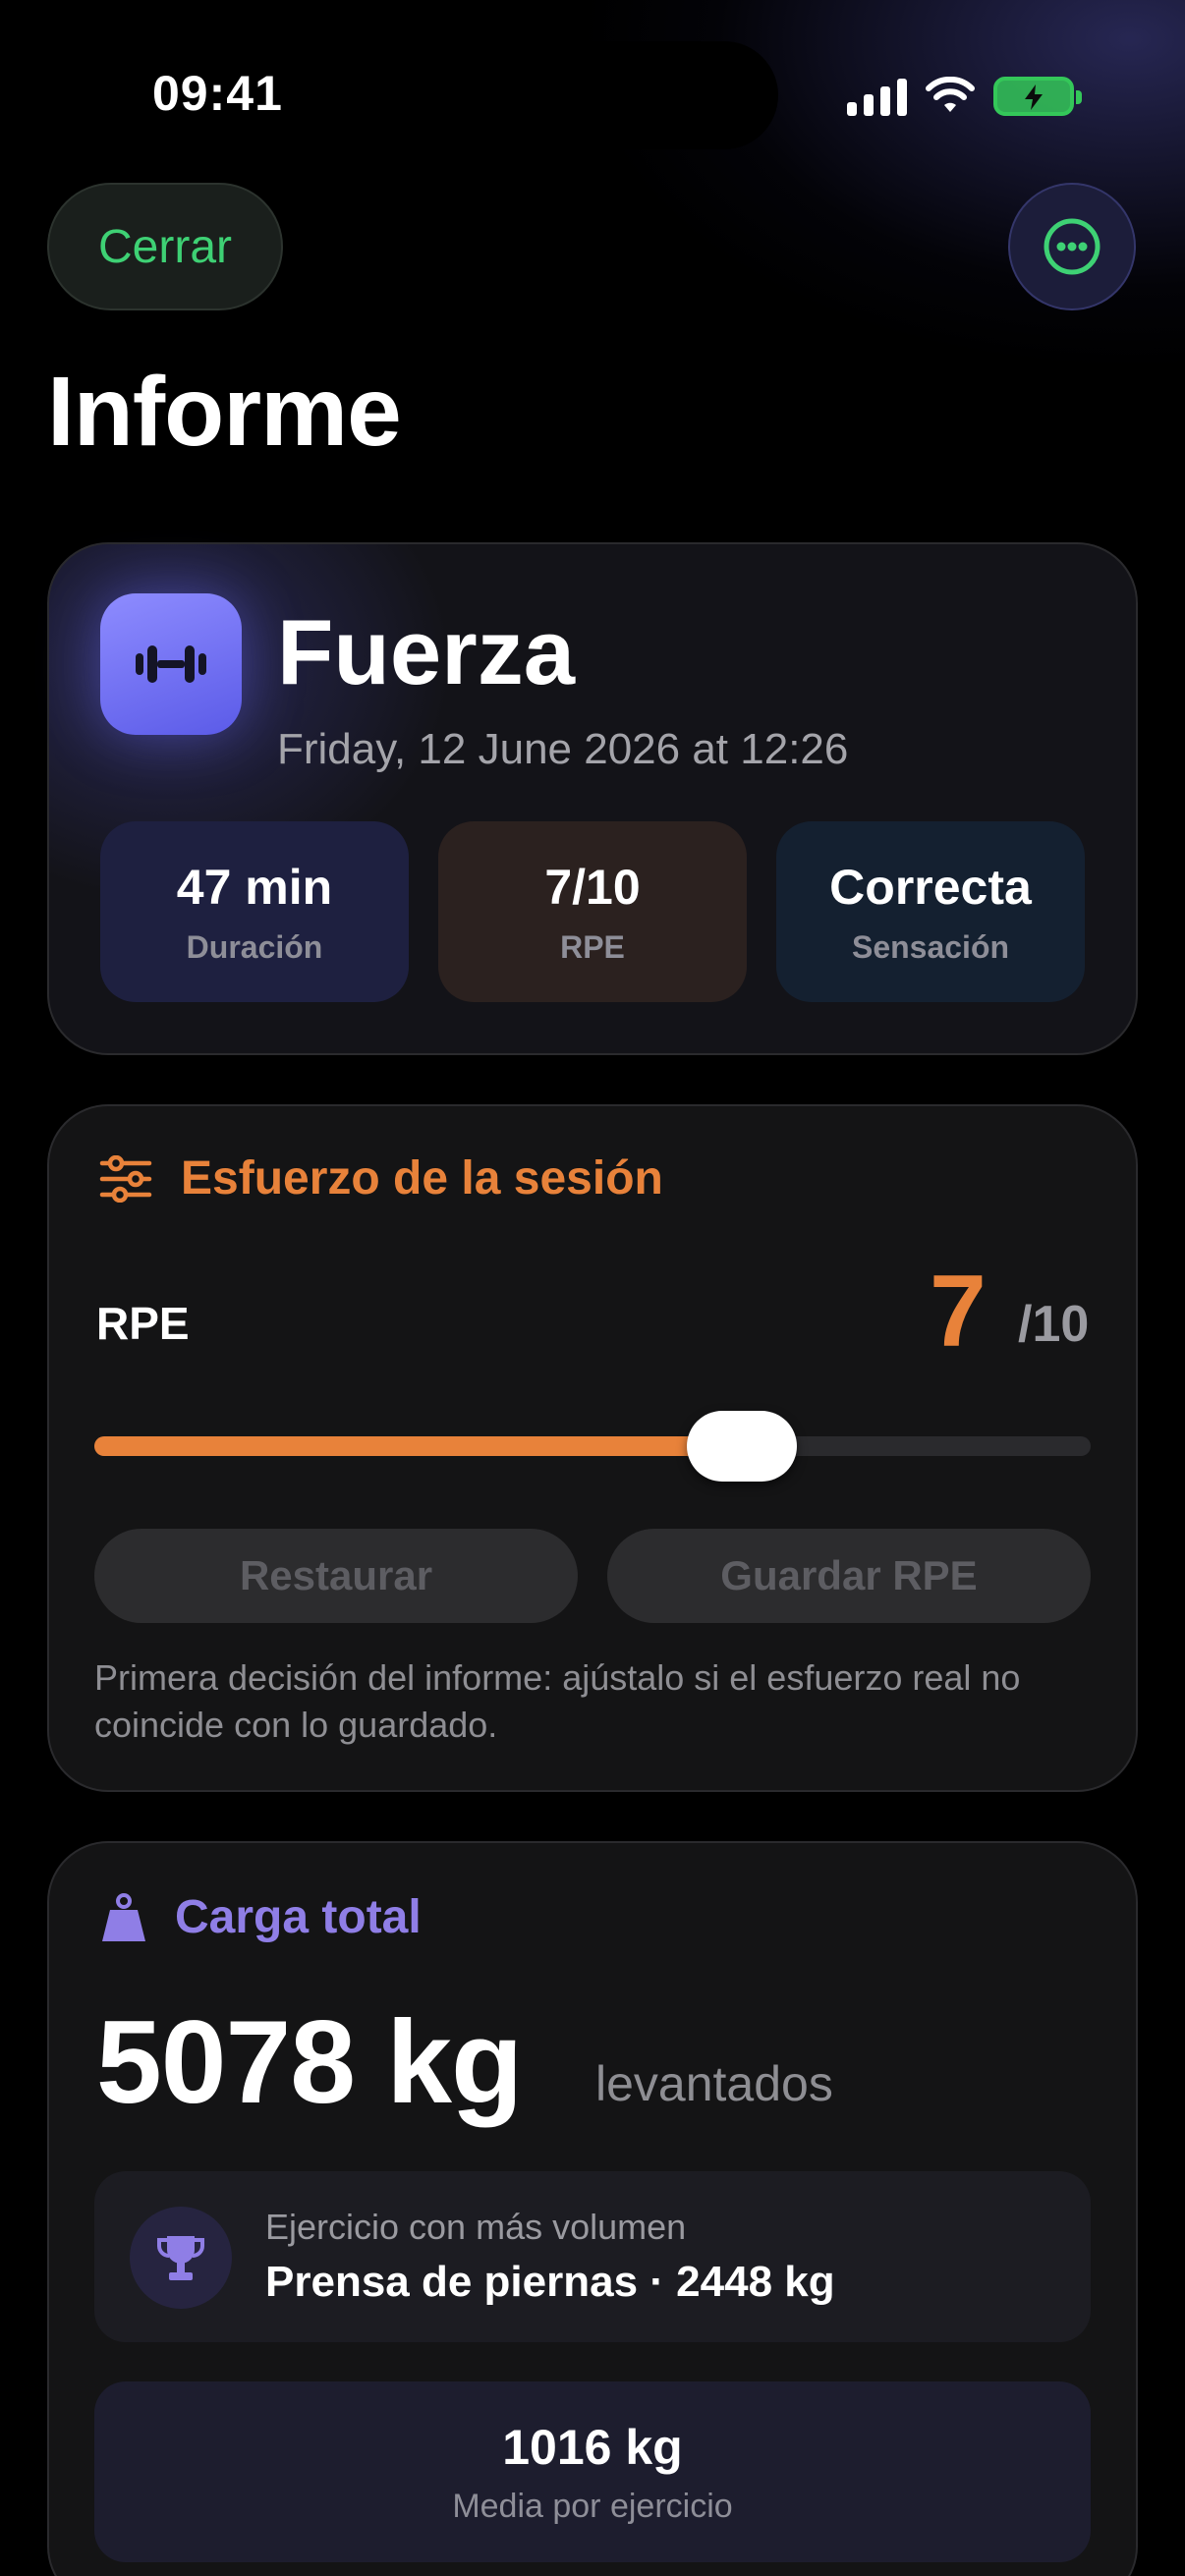  What do you see at coordinates (124, 1916) in the screenshot?
I see `weight-icon` at bounding box center [124, 1916].